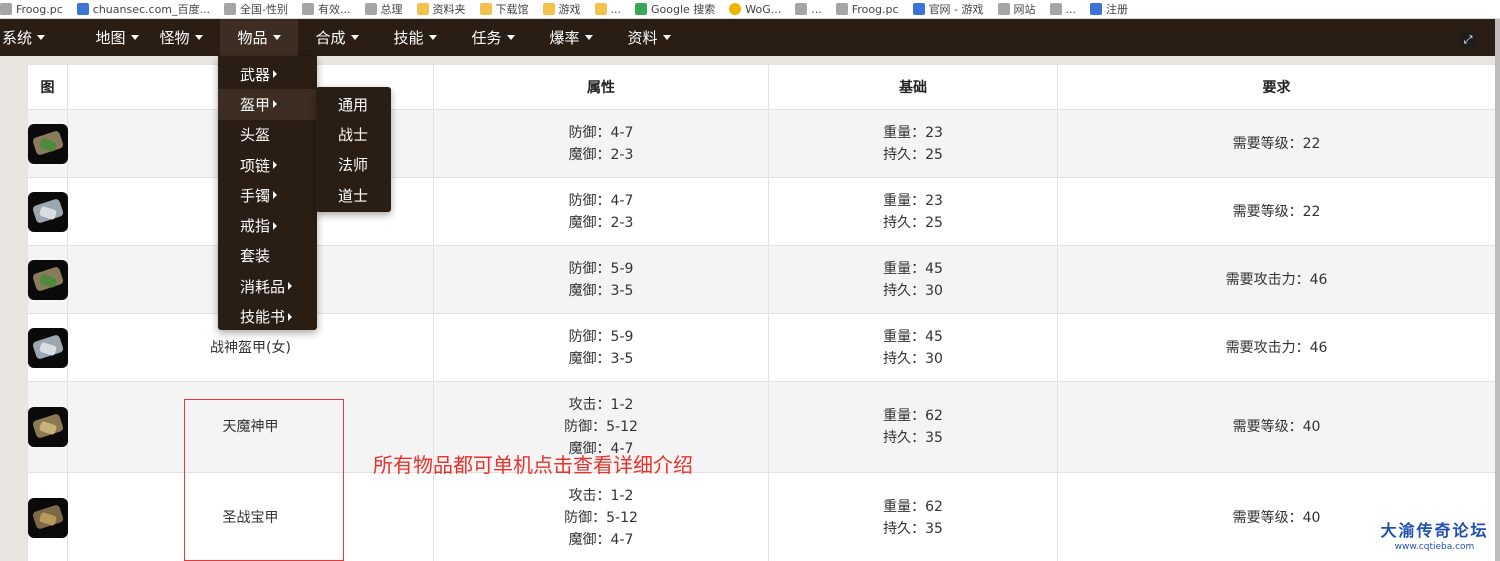  What do you see at coordinates (415, 37) in the screenshot?
I see `nav-item-skills: 技能` at bounding box center [415, 37].